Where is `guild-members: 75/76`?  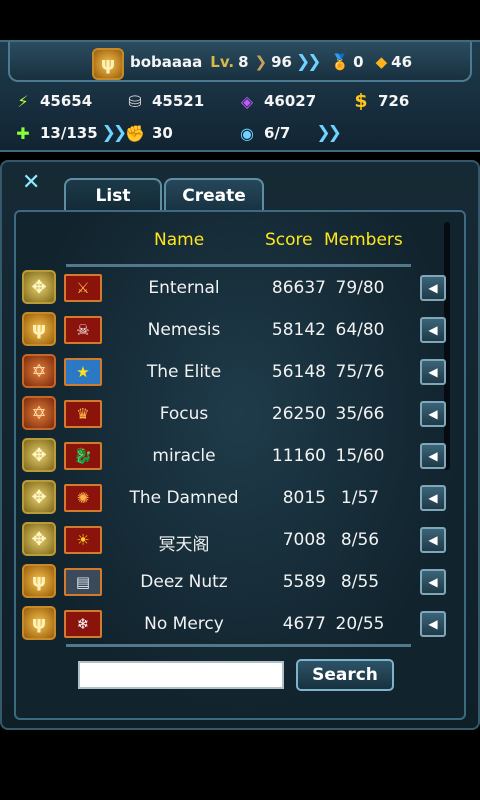 guild-members: 75/76 is located at coordinates (360, 372).